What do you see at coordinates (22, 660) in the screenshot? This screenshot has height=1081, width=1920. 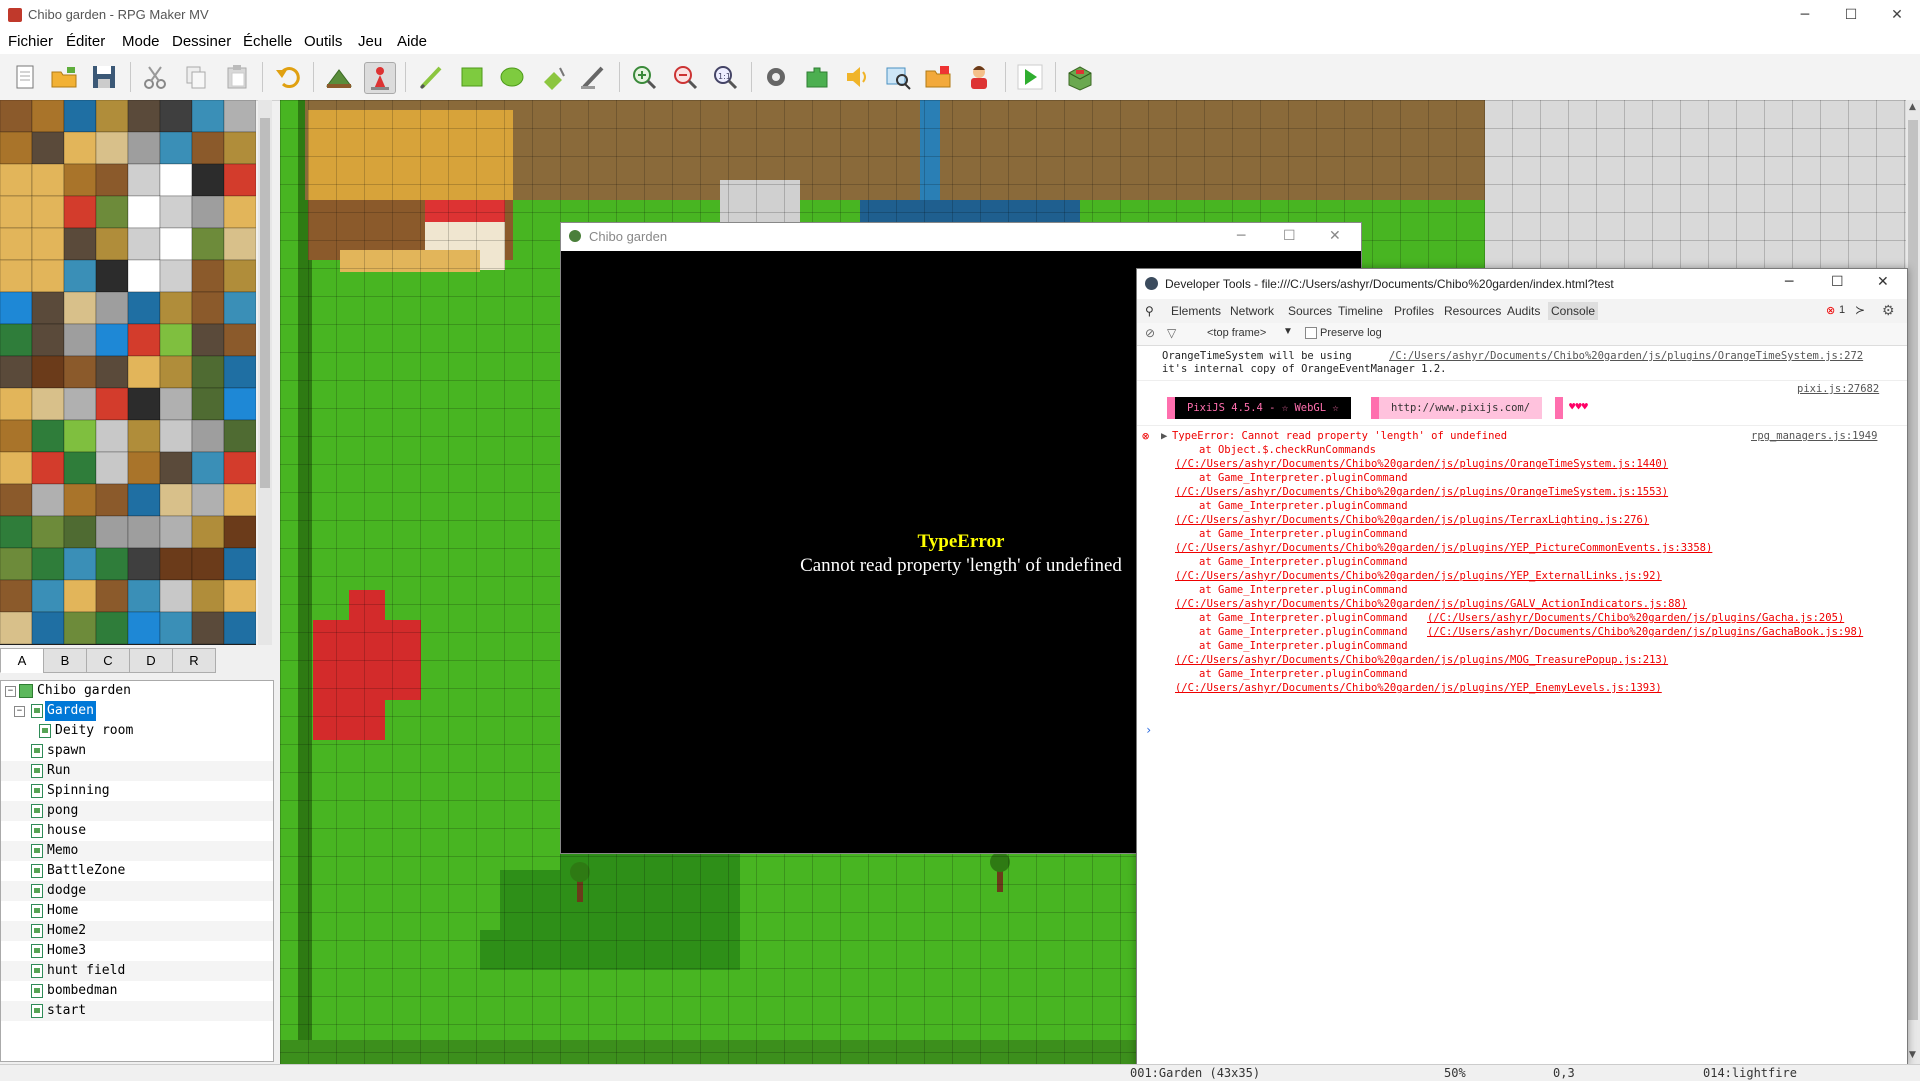 I see `tab-a: A` at bounding box center [22, 660].